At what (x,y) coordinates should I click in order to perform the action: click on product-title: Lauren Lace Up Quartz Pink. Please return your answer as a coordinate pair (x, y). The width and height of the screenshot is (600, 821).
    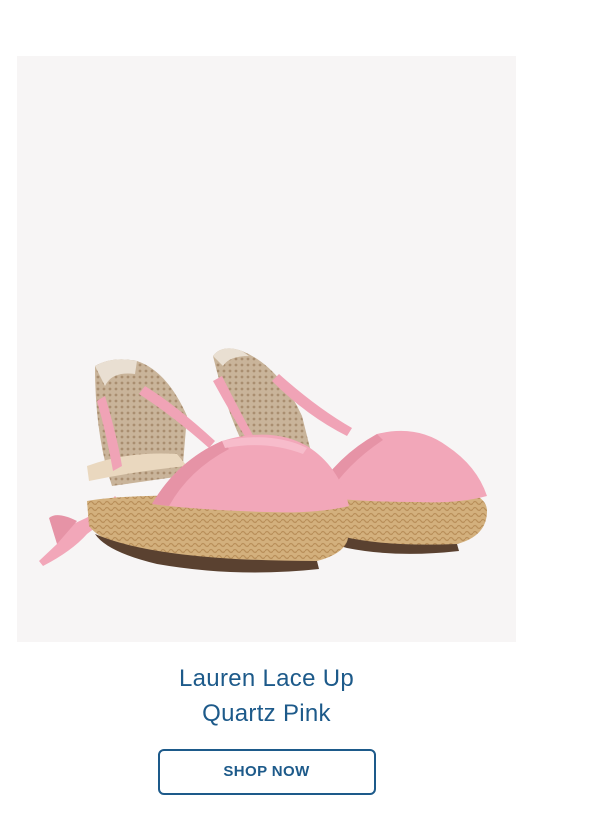
    Looking at the image, I should click on (266, 696).